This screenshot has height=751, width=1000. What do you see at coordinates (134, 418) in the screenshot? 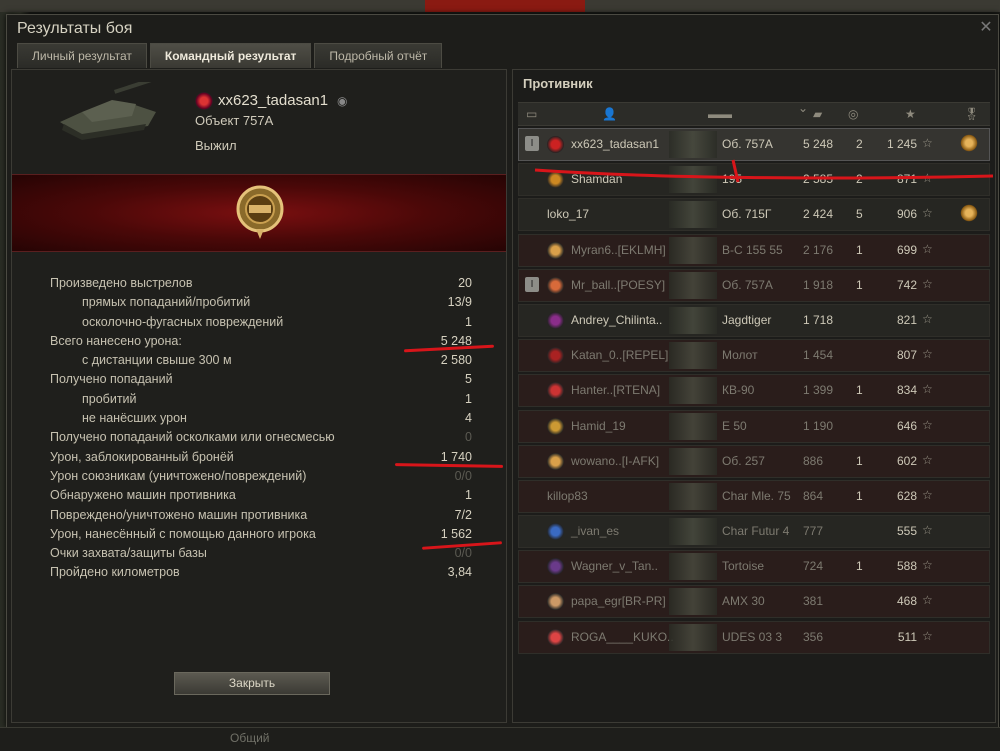
I see `stat-label: не нанёсших урон` at bounding box center [134, 418].